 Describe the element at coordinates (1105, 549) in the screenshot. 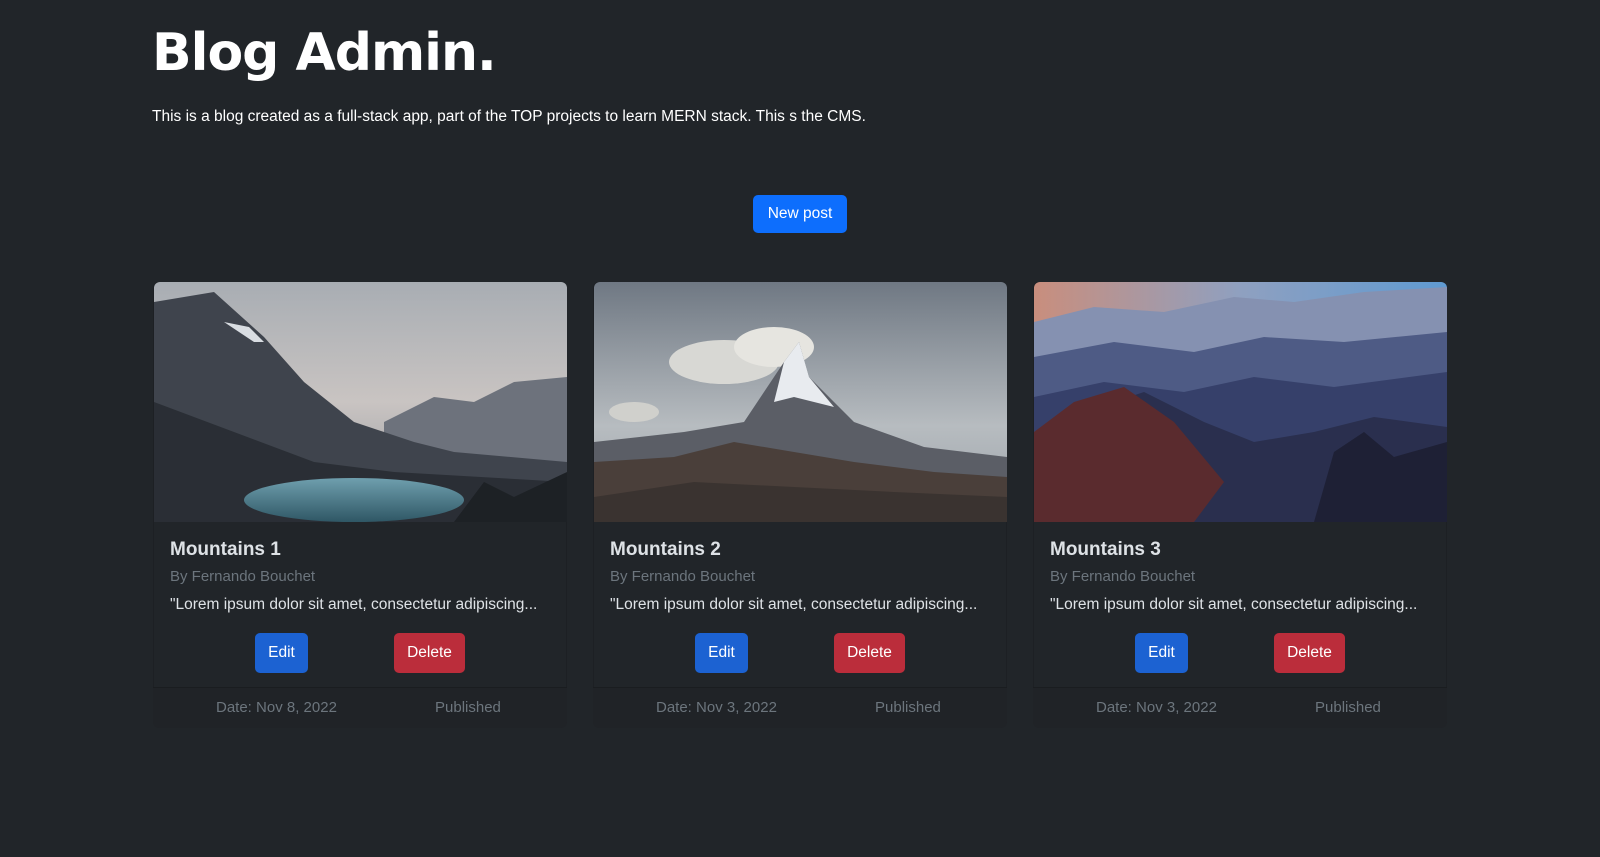

I see `post-title: Mountains 3` at that location.